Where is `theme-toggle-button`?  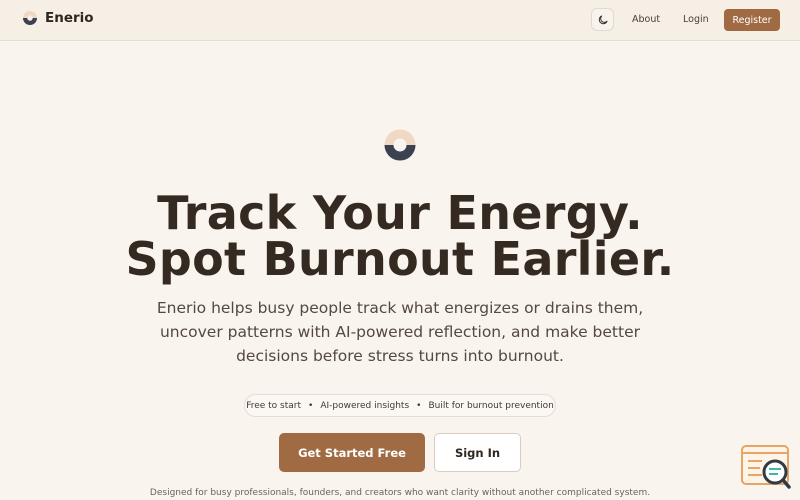 theme-toggle-button is located at coordinates (602, 19).